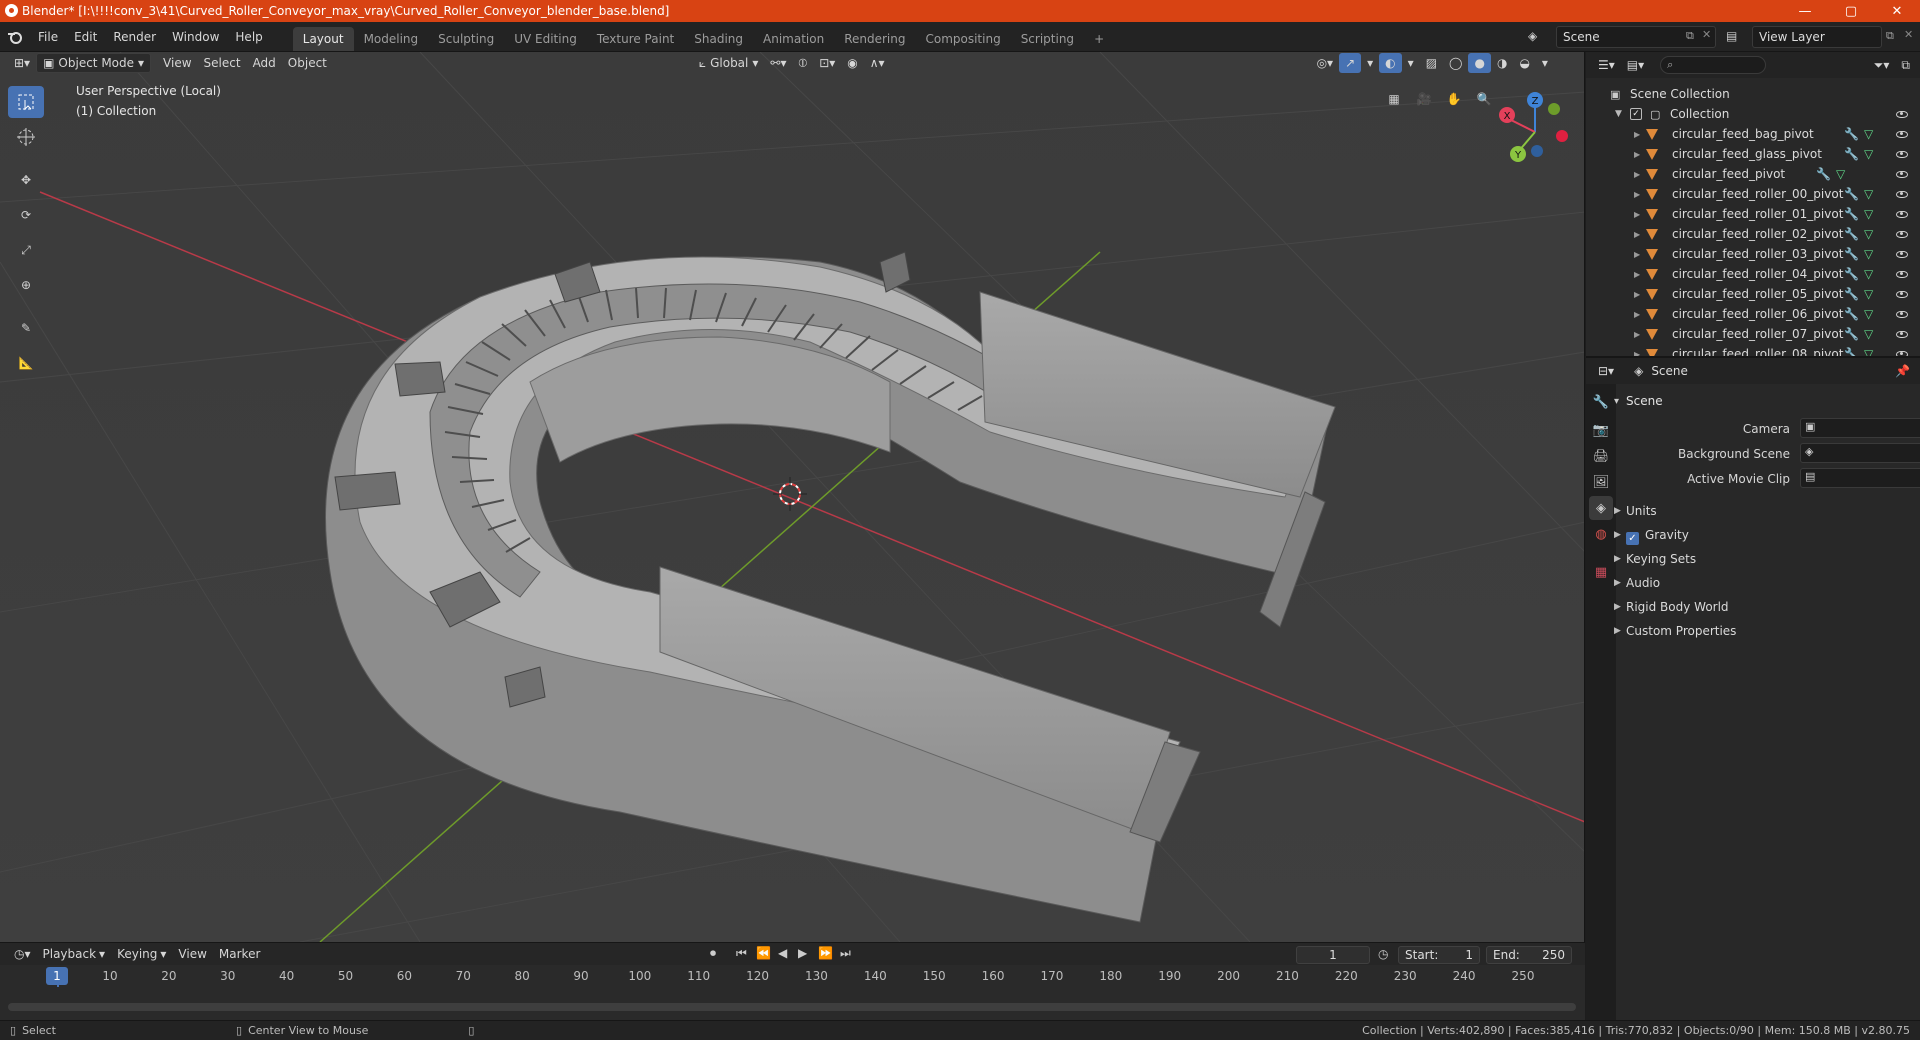 The image size is (1920, 1040). What do you see at coordinates (1731, 36) in the screenshot?
I see `view-layer-icon: ▤` at bounding box center [1731, 36].